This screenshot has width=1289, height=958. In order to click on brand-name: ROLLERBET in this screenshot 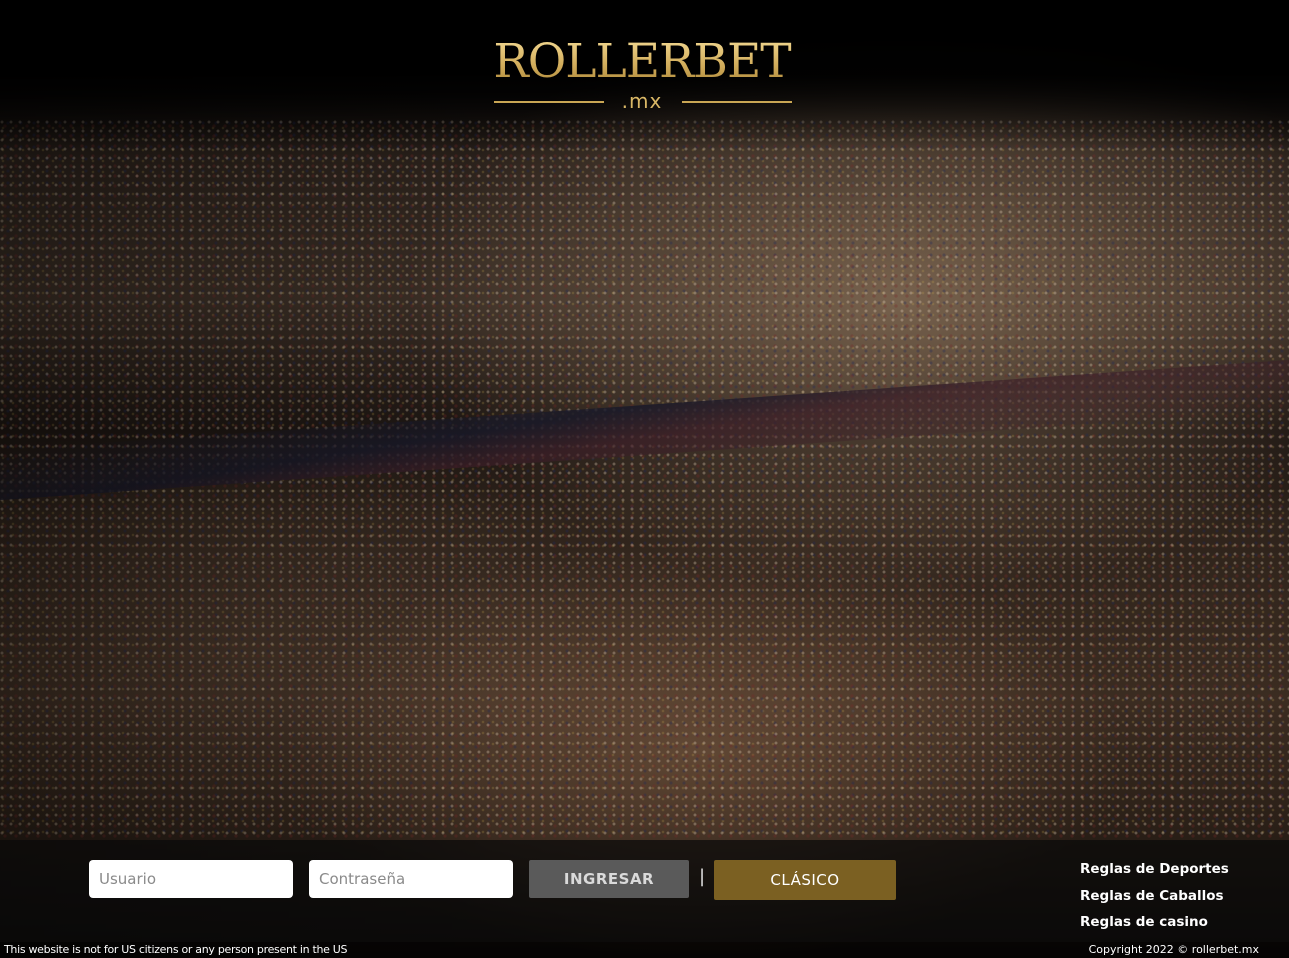, I will do `click(642, 62)`.